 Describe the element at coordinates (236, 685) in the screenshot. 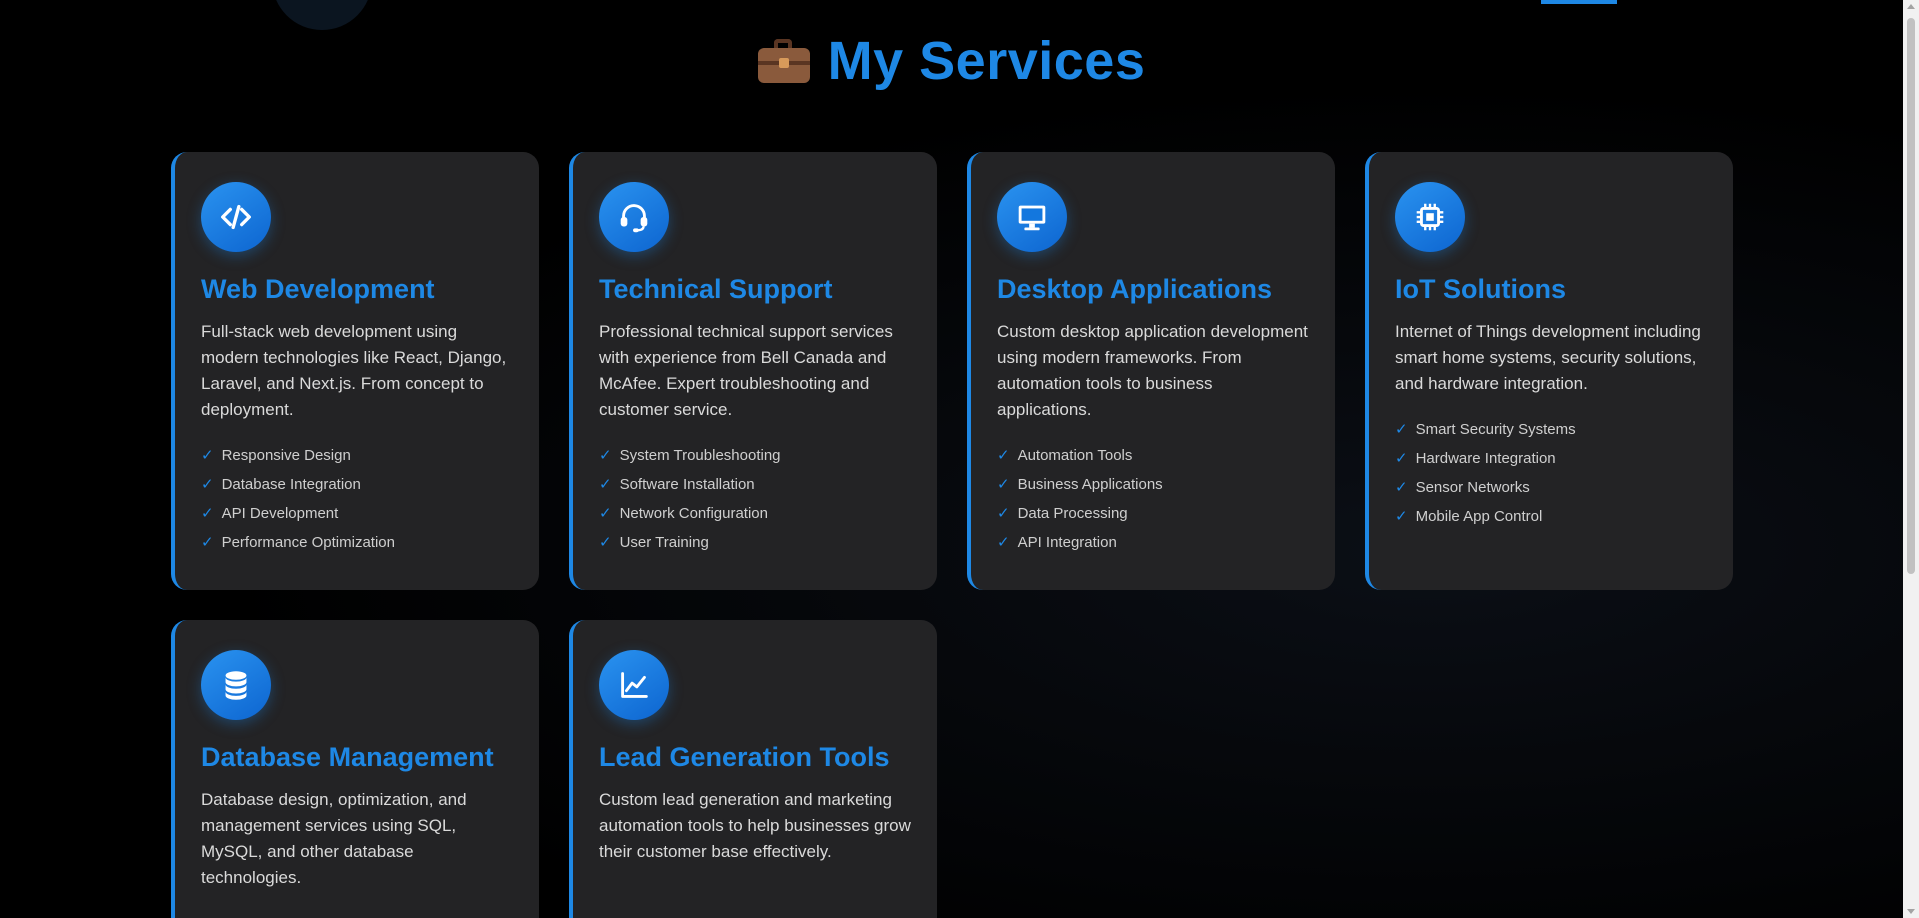

I see `database-icon` at that location.